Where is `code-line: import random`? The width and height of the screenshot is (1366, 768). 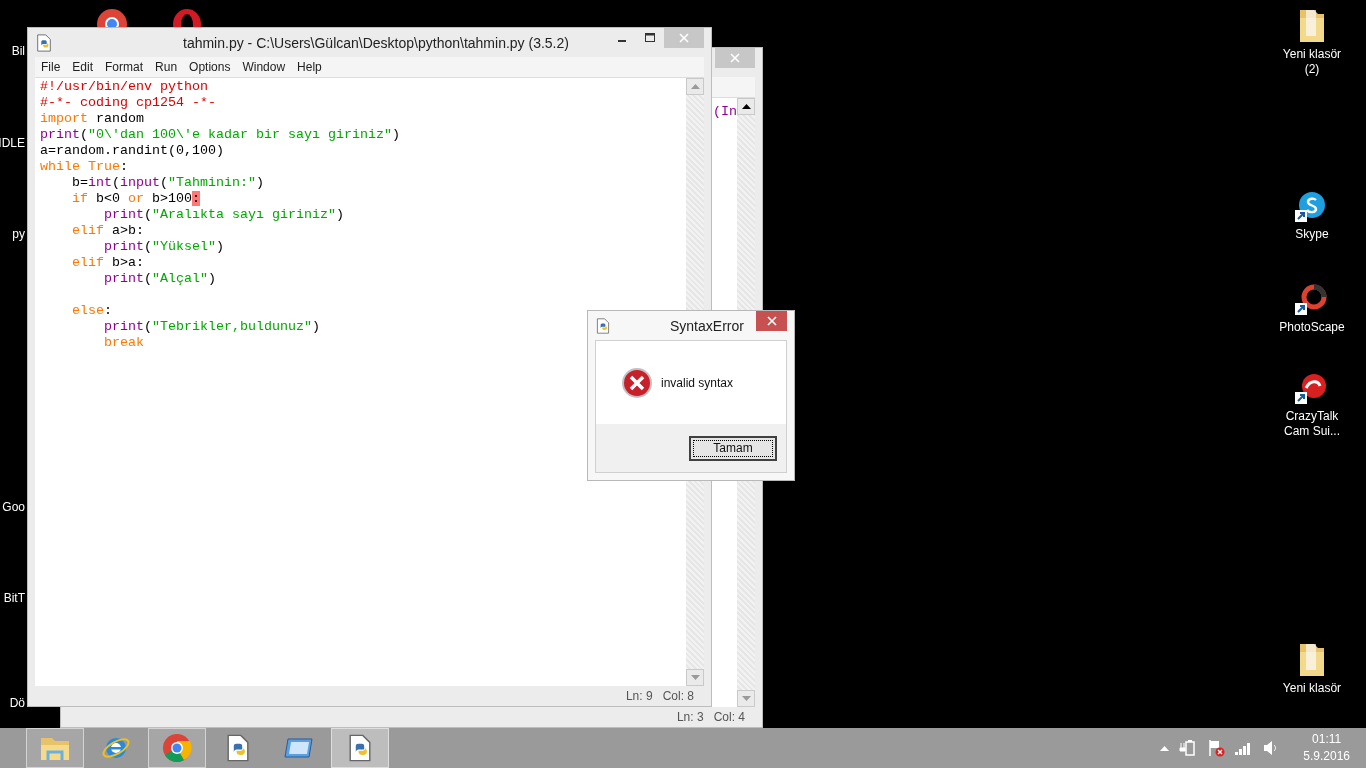 code-line: import random is located at coordinates (92, 119).